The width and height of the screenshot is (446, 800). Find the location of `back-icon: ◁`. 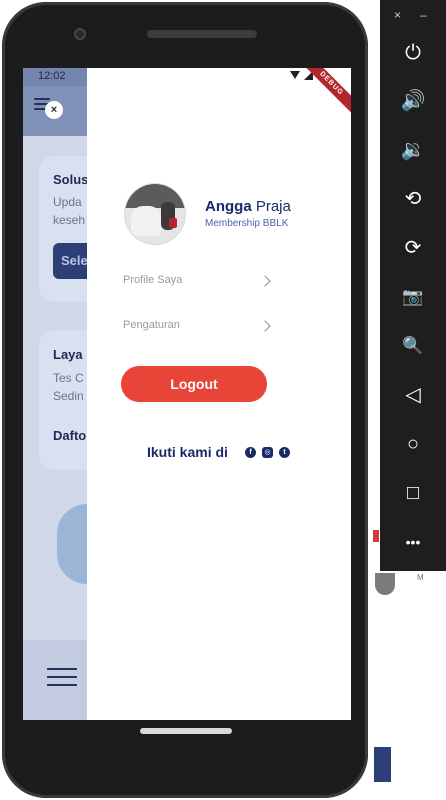

back-icon: ◁ is located at coordinates (413, 395).